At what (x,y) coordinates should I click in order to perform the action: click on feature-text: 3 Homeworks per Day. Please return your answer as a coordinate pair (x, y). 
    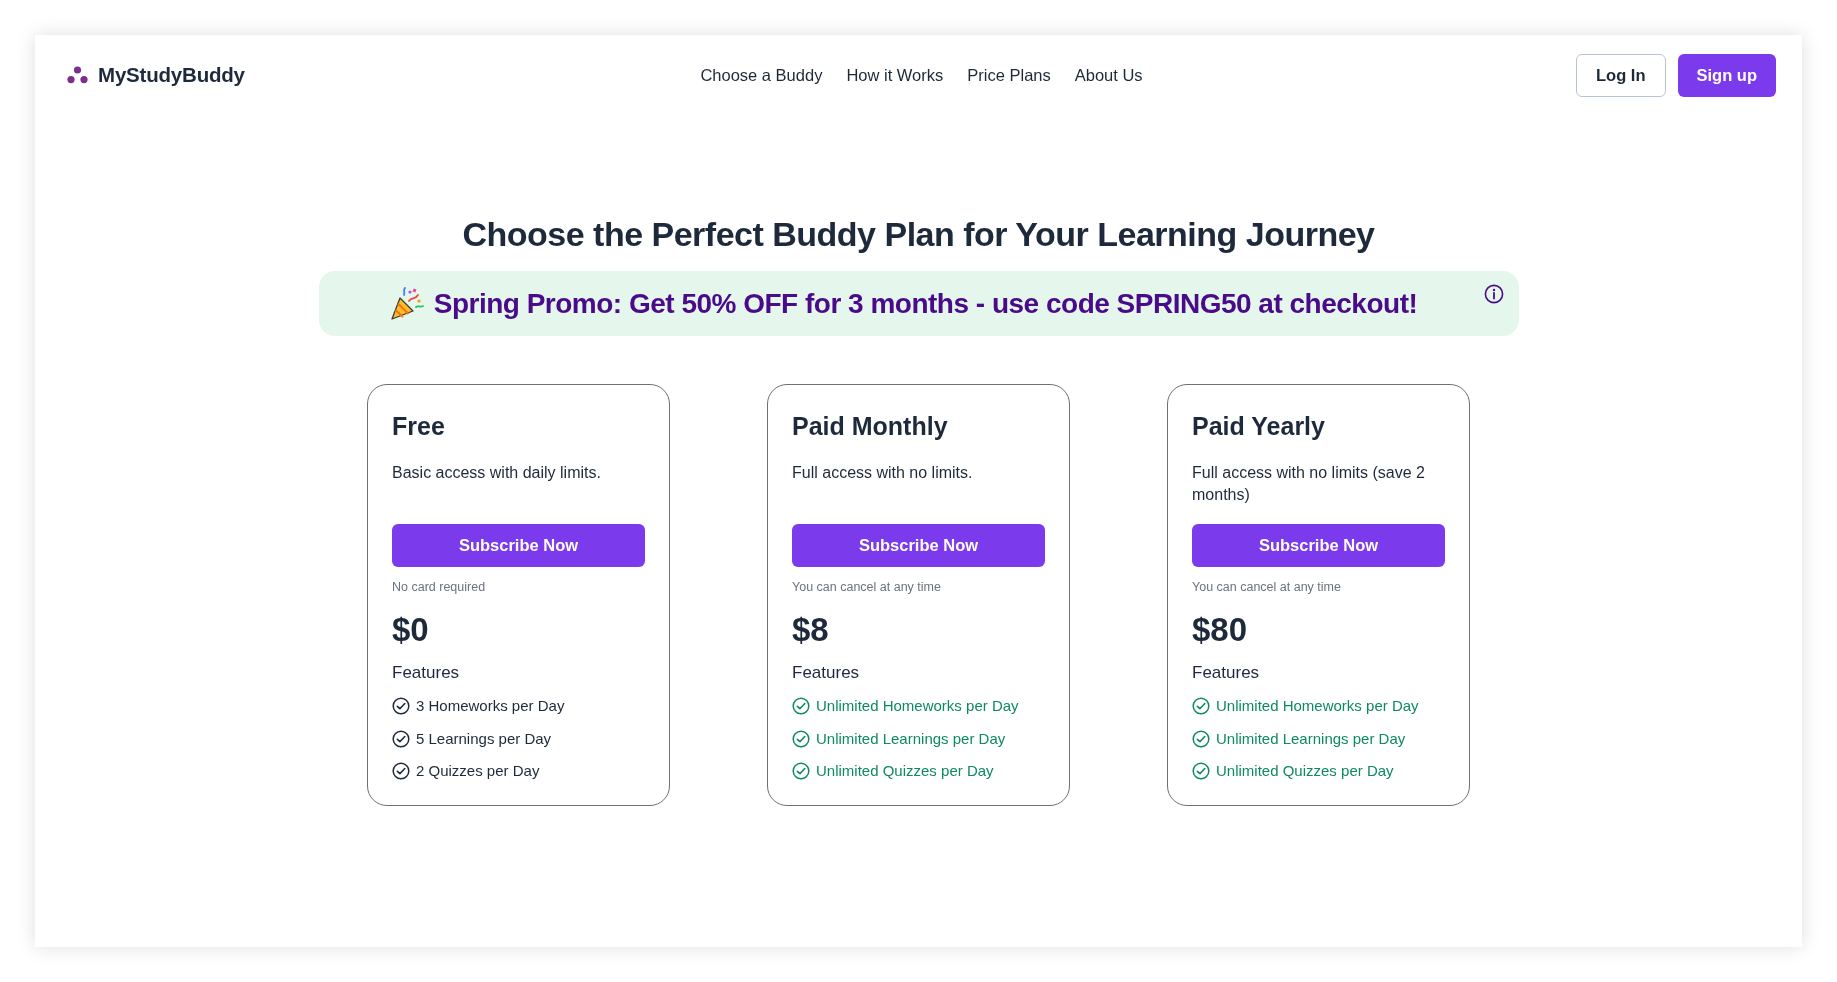
    Looking at the image, I should click on (490, 706).